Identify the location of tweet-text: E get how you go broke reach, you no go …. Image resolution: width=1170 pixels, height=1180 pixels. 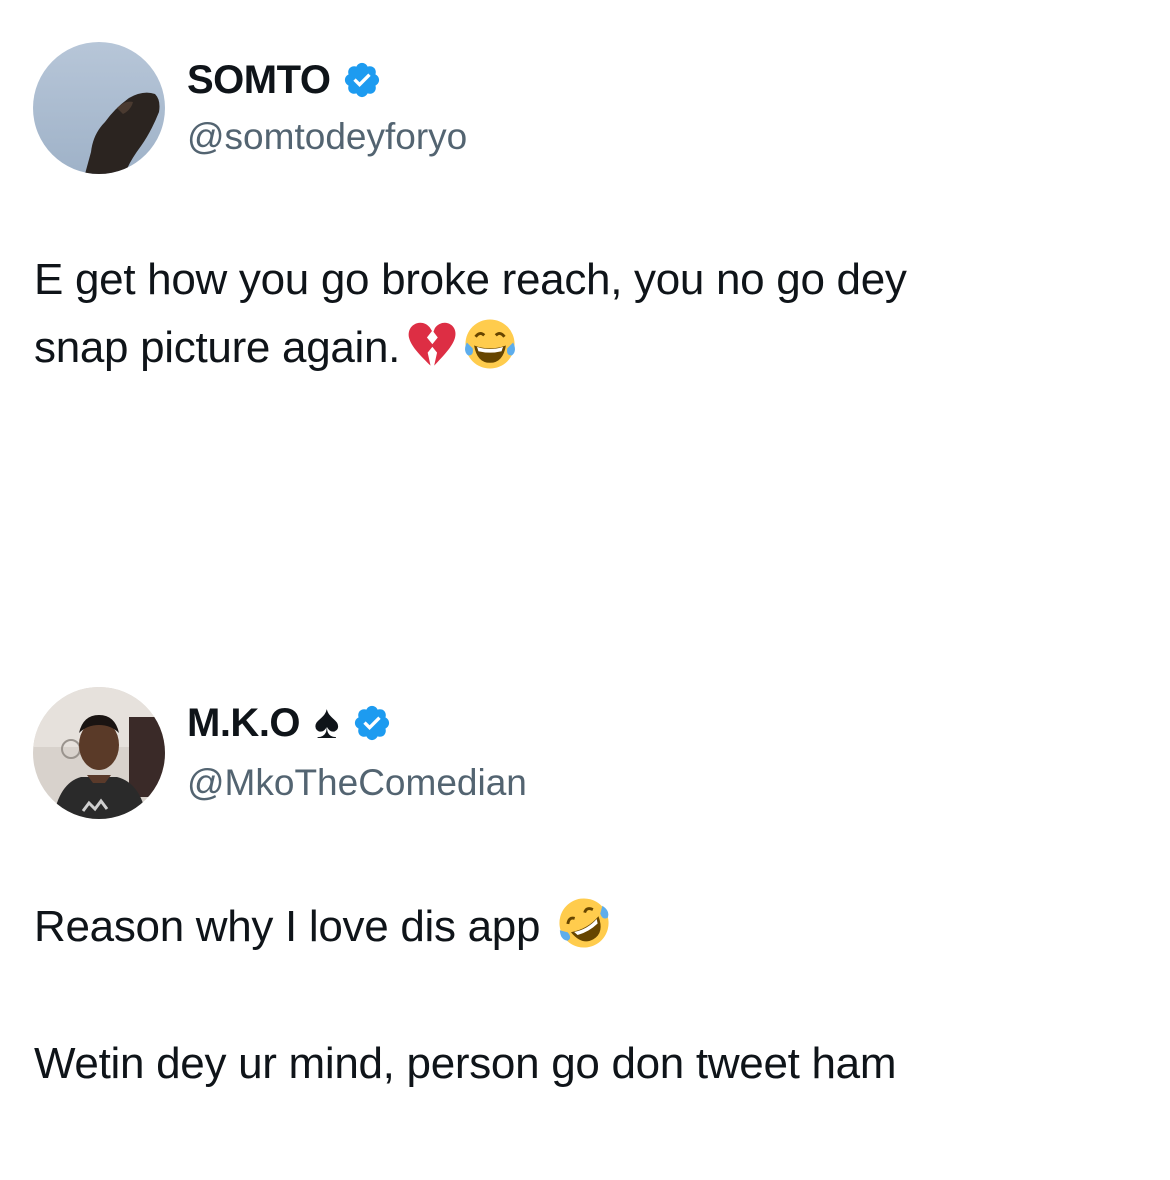
(582, 314).